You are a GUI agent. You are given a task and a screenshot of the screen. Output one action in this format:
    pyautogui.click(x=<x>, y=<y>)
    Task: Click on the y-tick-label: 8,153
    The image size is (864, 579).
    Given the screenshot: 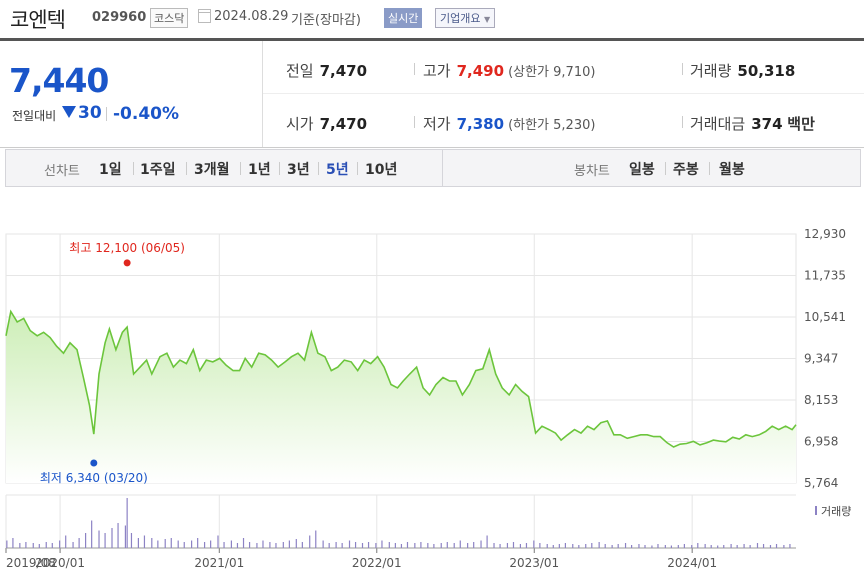 What is the action you would take?
    pyautogui.click(x=821, y=400)
    